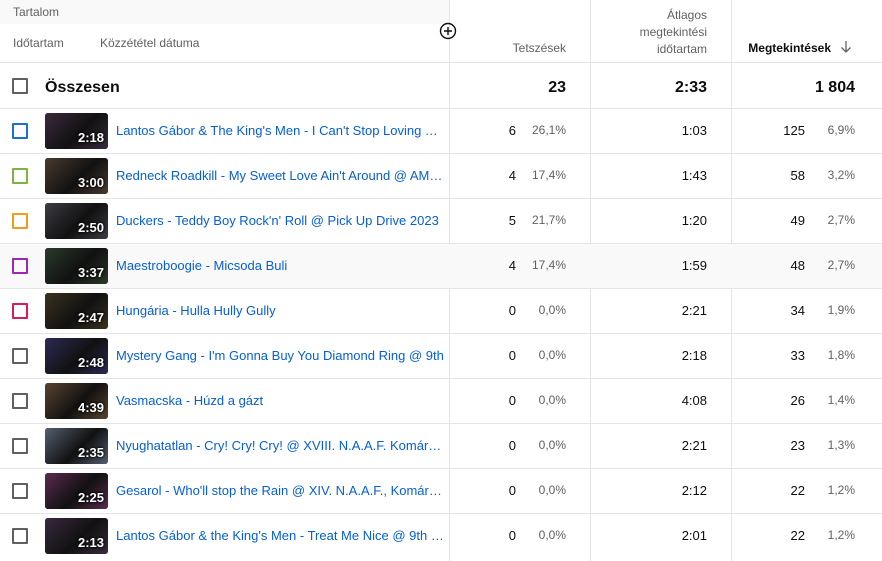 The width and height of the screenshot is (882, 561). What do you see at coordinates (76, 401) in the screenshot?
I see `video-thumbnail: 4:39` at bounding box center [76, 401].